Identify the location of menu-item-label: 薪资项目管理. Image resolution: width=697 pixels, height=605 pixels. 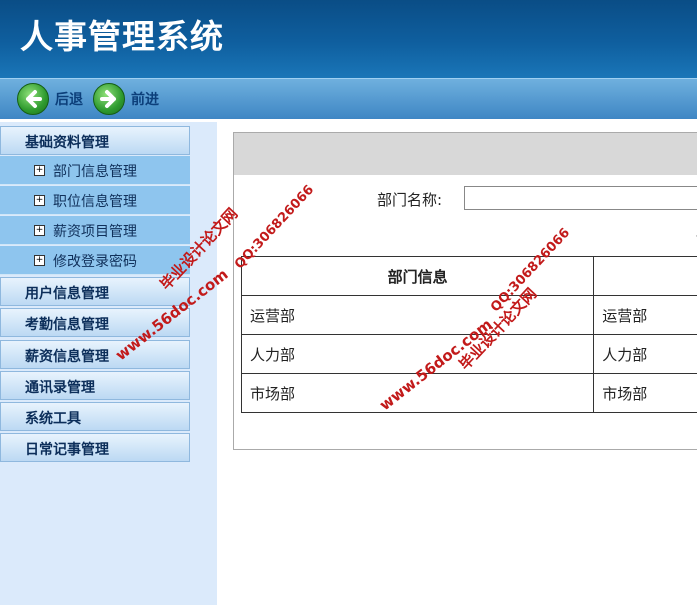
(95, 232).